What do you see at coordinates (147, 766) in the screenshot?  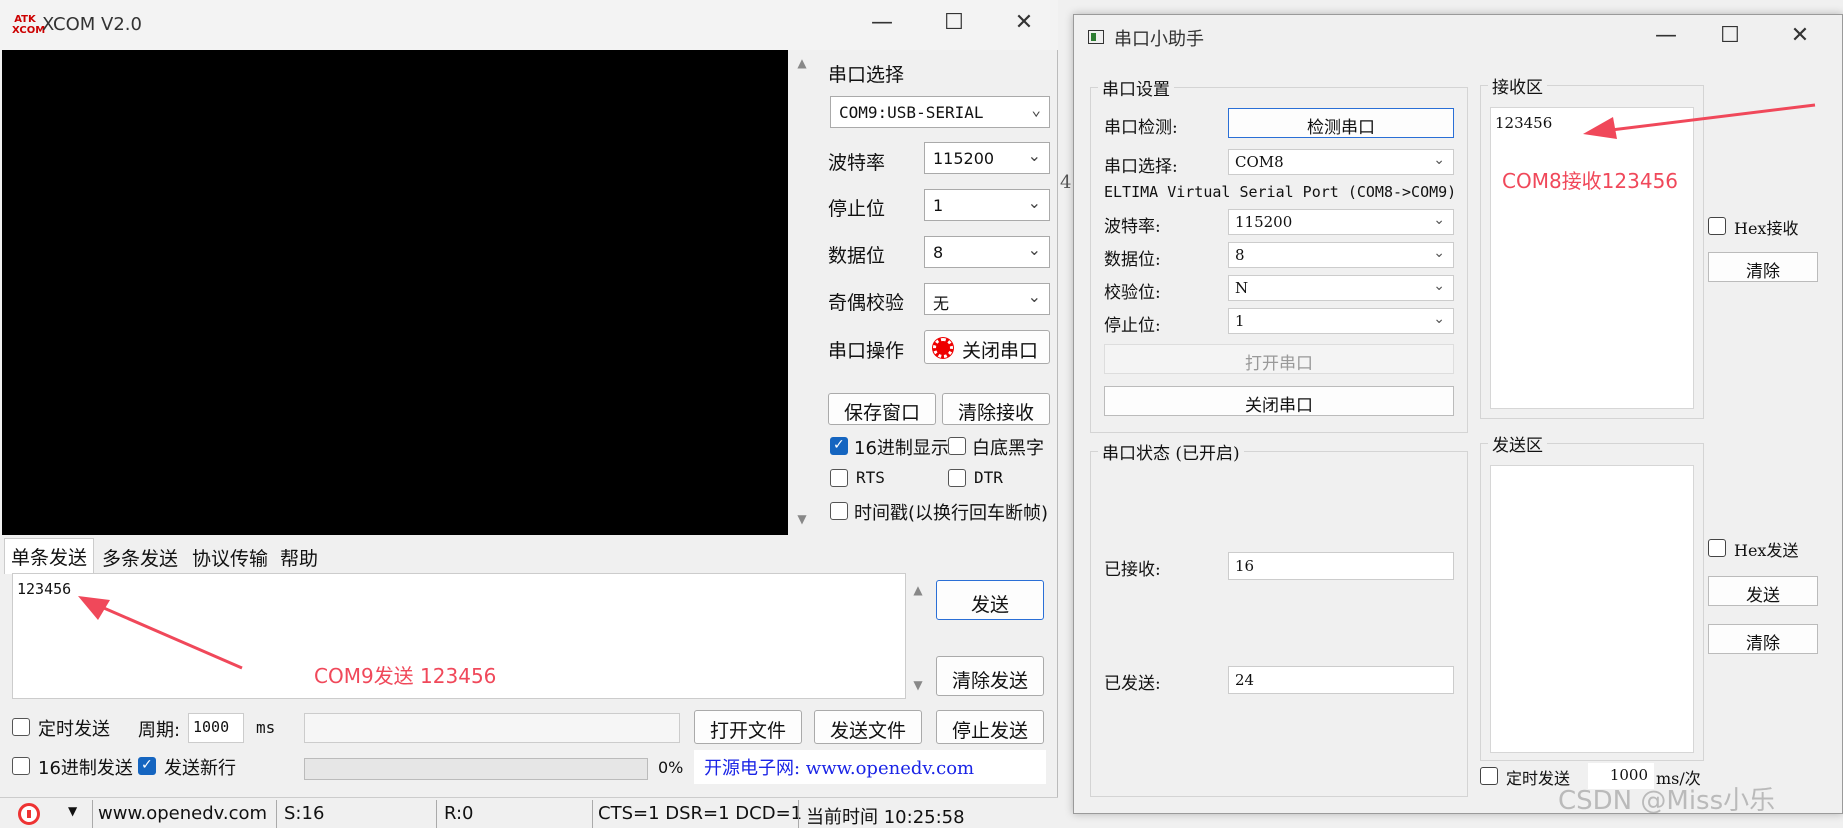 I see `send-newline-checkbox` at bounding box center [147, 766].